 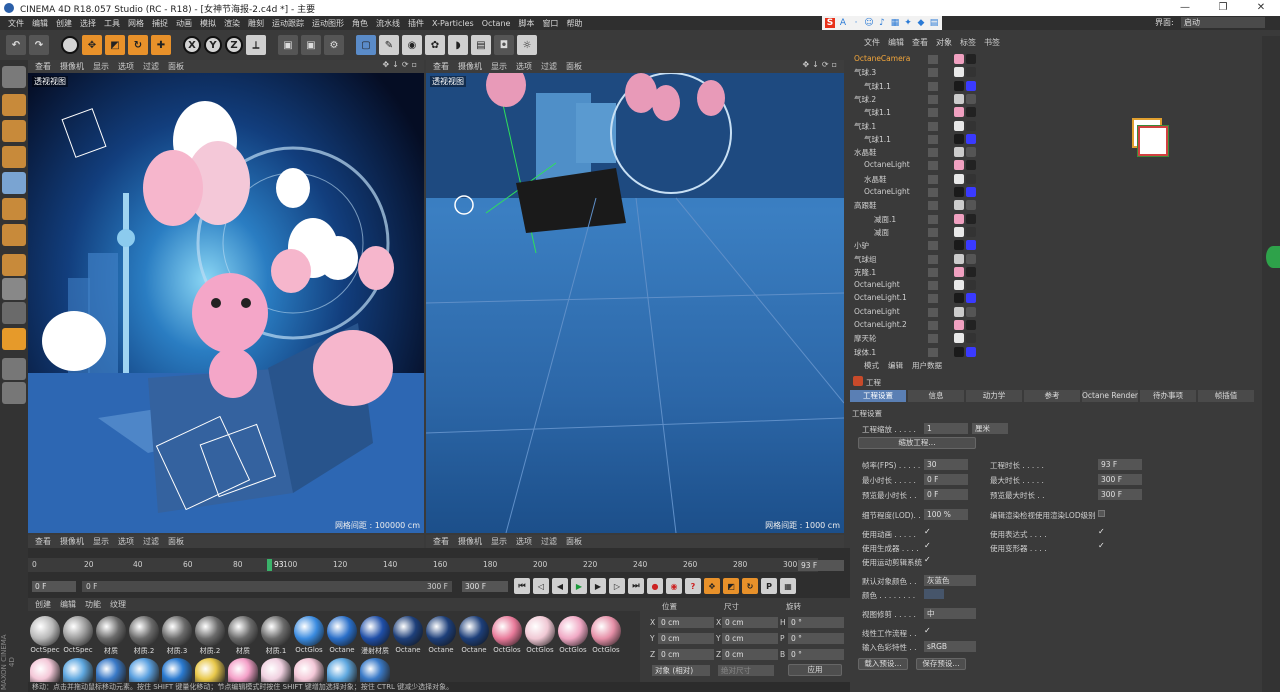 What do you see at coordinates (267, 586) in the screenshot?
I see `preview-range-slider: 0 F 300 F` at bounding box center [267, 586].